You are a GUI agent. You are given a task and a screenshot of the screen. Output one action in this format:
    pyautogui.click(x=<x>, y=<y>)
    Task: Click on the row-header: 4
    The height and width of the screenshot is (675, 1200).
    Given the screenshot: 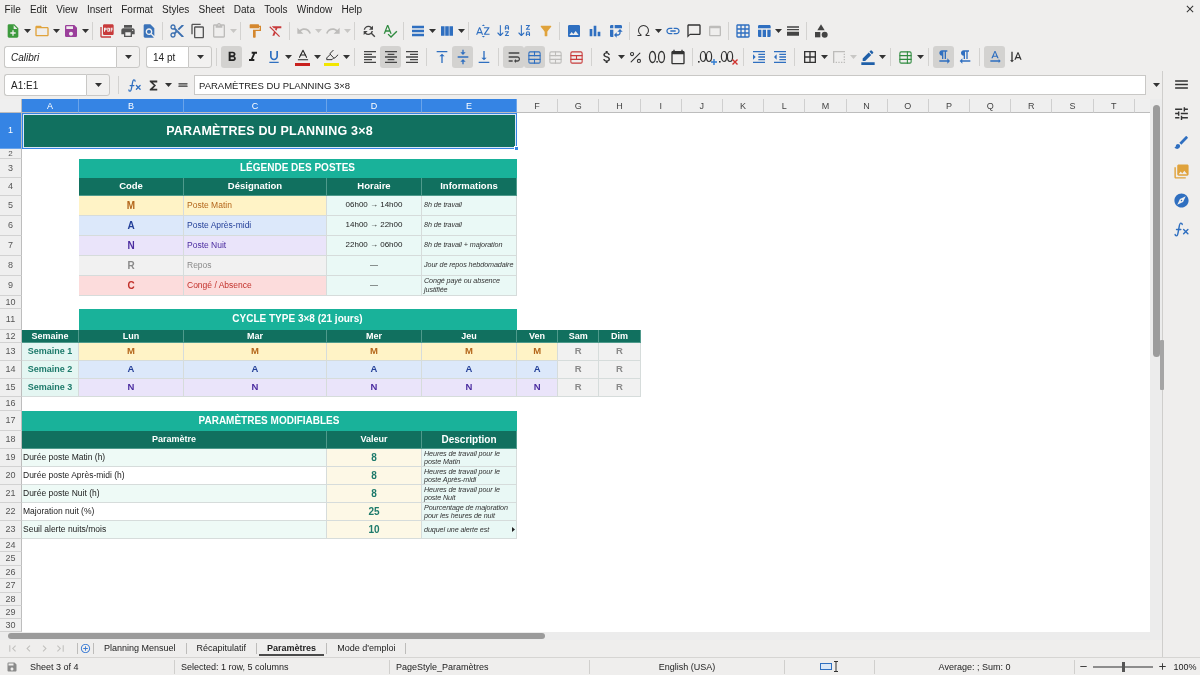 What is the action you would take?
    pyautogui.click(x=11, y=187)
    